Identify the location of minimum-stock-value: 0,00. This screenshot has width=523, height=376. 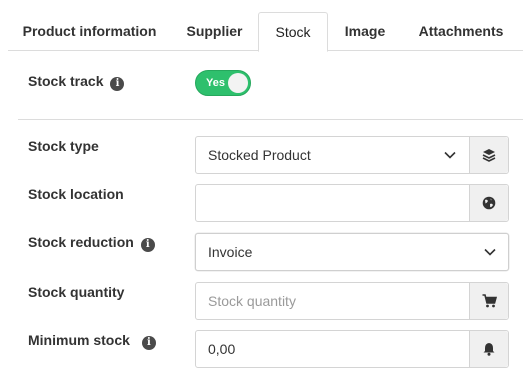
(222, 349).